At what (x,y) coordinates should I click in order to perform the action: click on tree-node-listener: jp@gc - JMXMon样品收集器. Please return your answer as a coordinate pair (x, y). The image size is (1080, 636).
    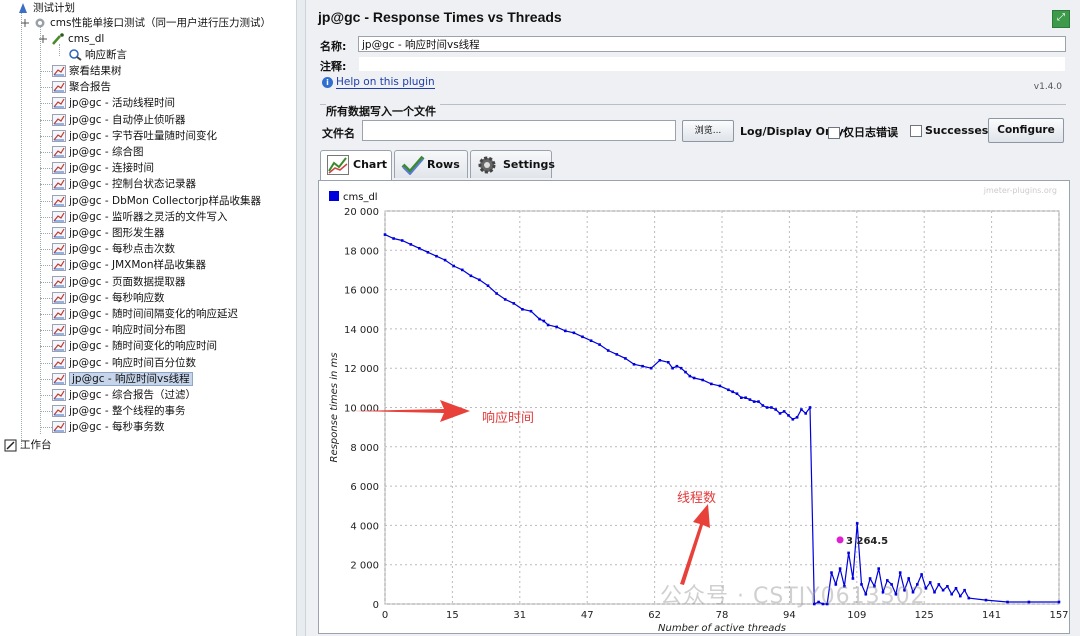
    Looking at the image, I should click on (129, 265).